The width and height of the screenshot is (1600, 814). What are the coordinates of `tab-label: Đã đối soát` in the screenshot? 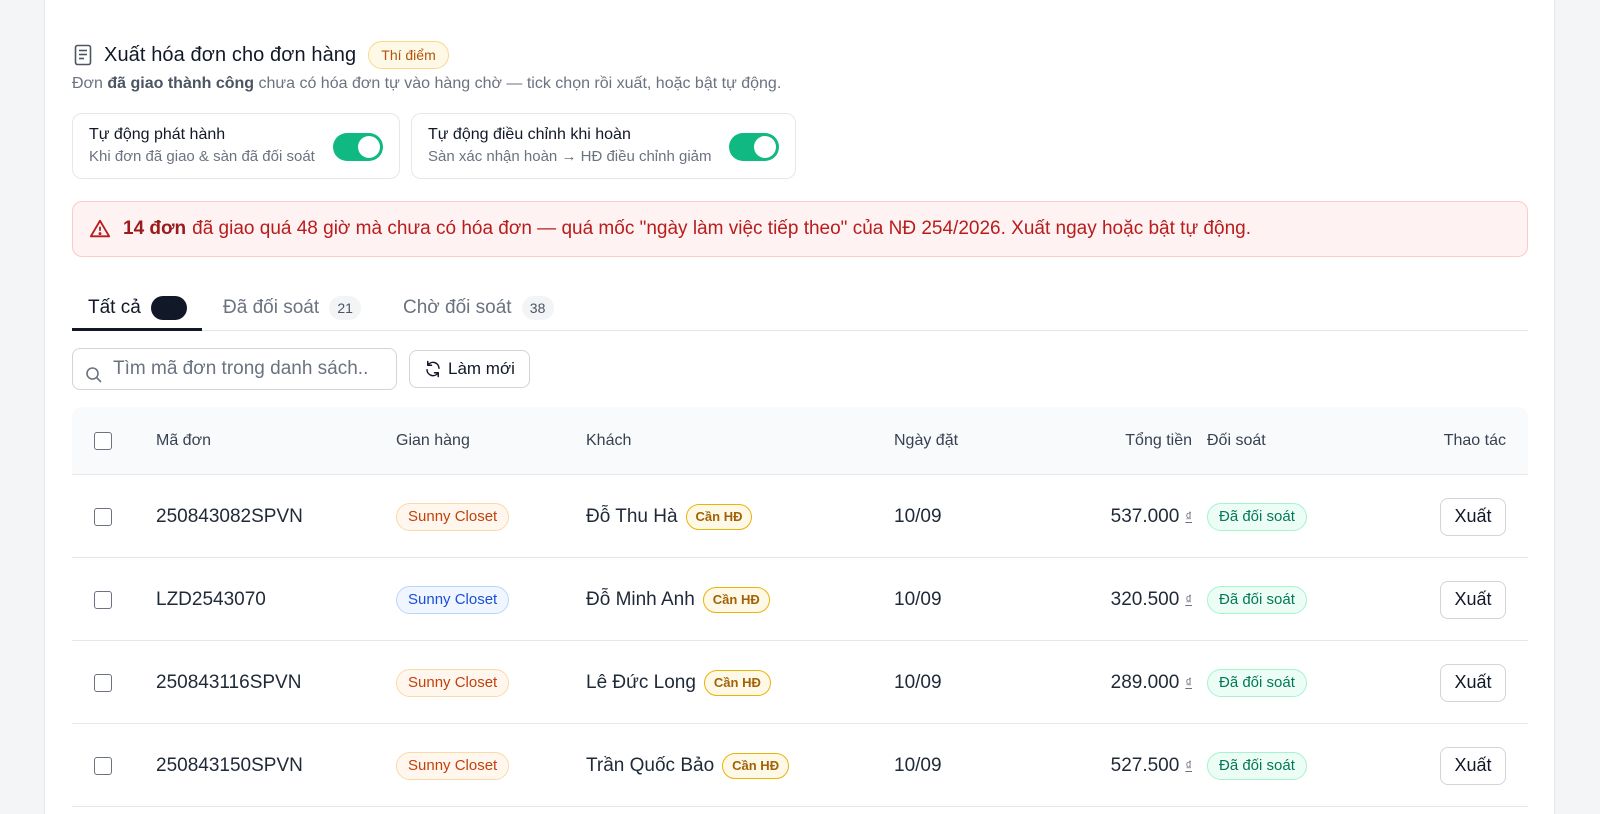 It's located at (271, 307).